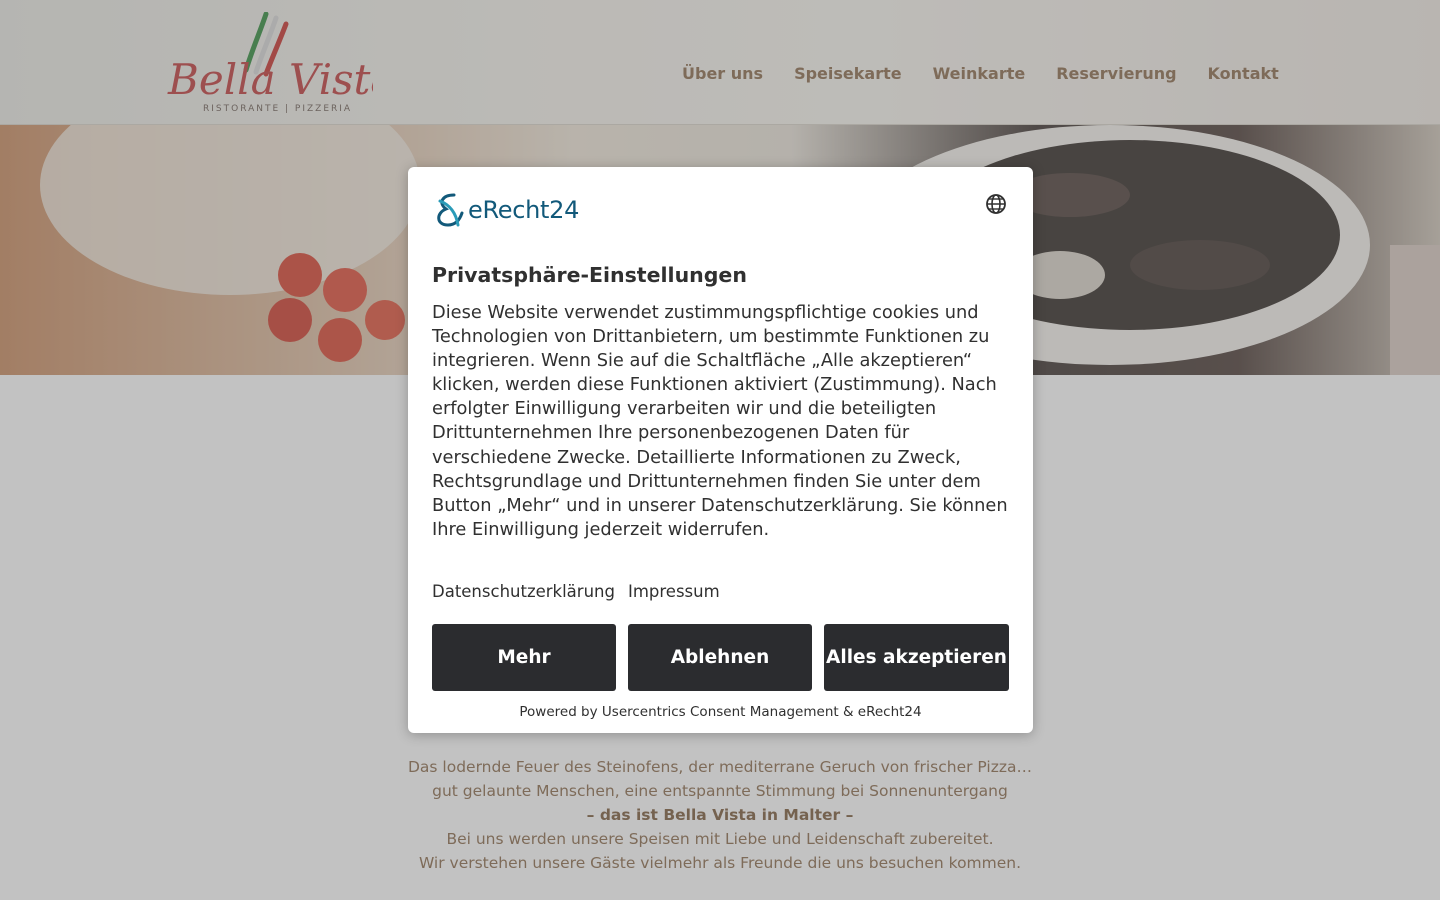  Describe the element at coordinates (589, 275) in the screenshot. I see `dialog-title: Privatsphäre-Einstellungen` at that location.